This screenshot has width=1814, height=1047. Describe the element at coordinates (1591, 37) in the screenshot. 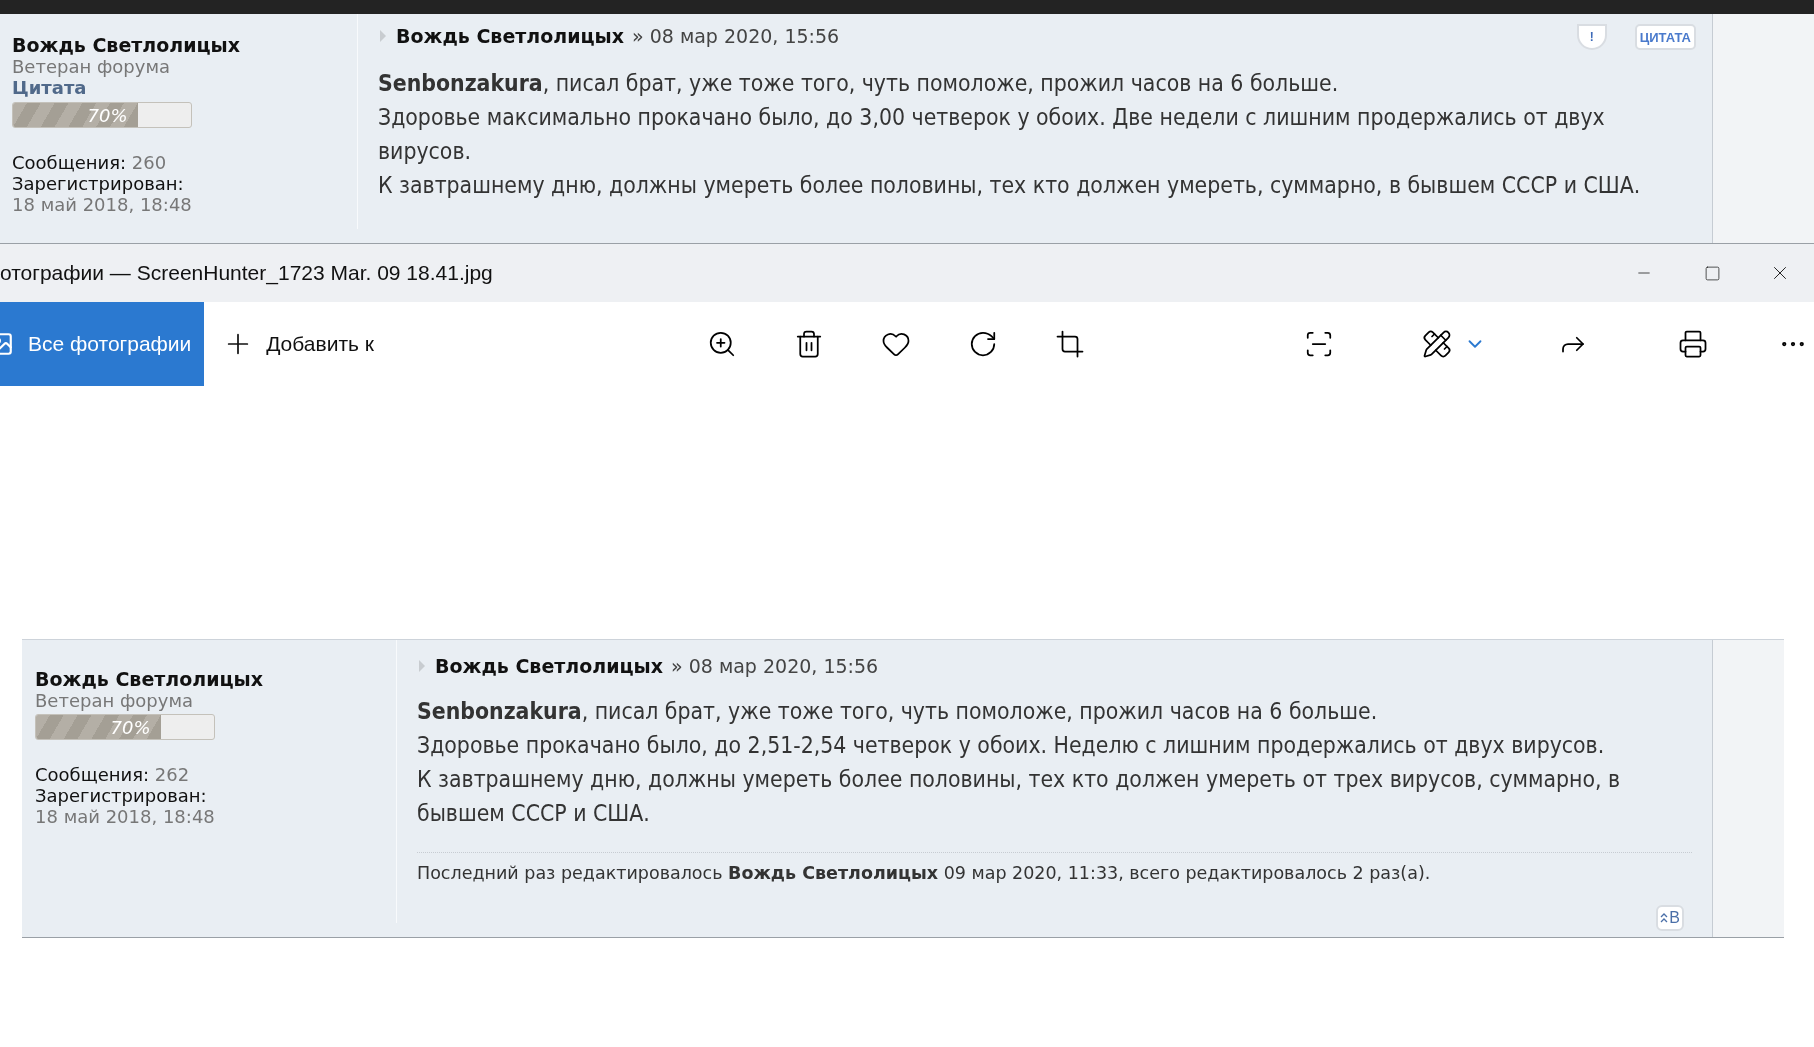

I see `report-button: !` at that location.